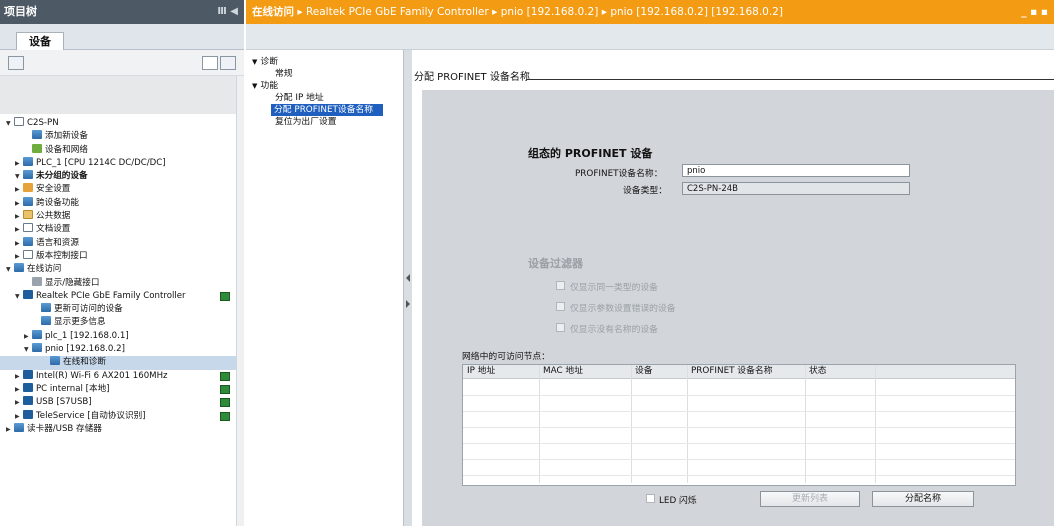 This screenshot has width=1054, height=526. What do you see at coordinates (324, 122) in the screenshot?
I see `nav-item: 复位为出厂设置` at bounding box center [324, 122].